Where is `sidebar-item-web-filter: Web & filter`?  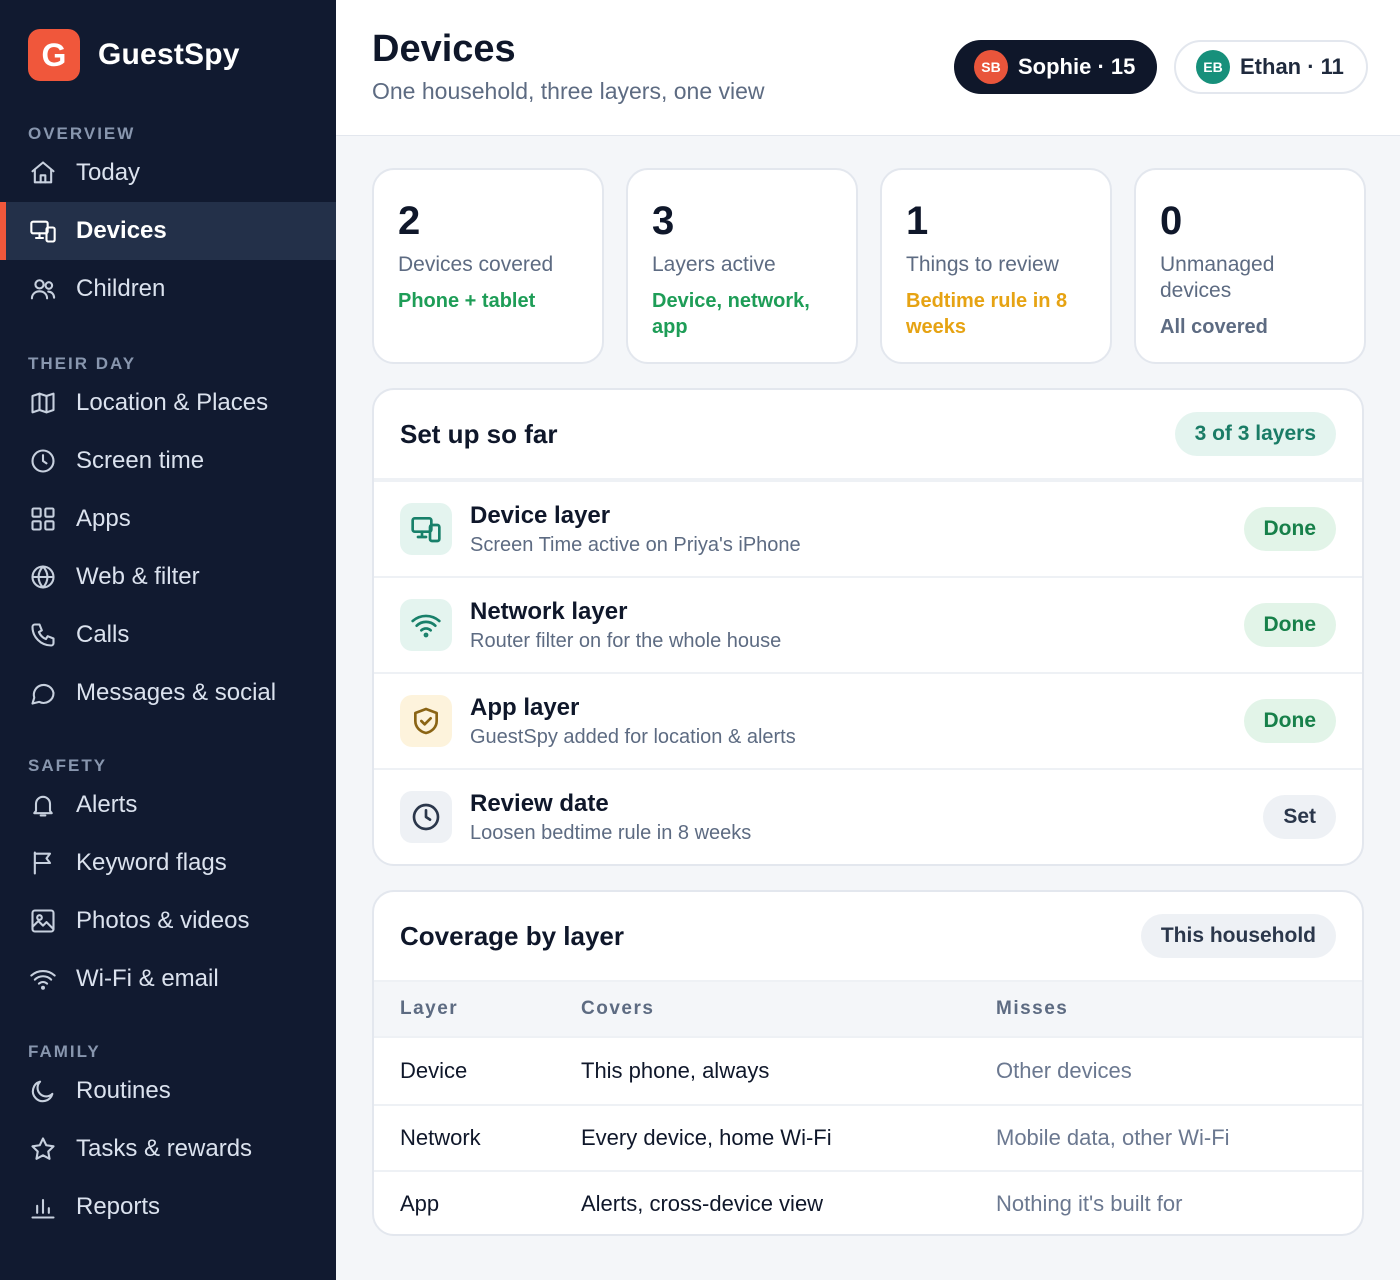 sidebar-item-web-filter: Web & filter is located at coordinates (168, 577).